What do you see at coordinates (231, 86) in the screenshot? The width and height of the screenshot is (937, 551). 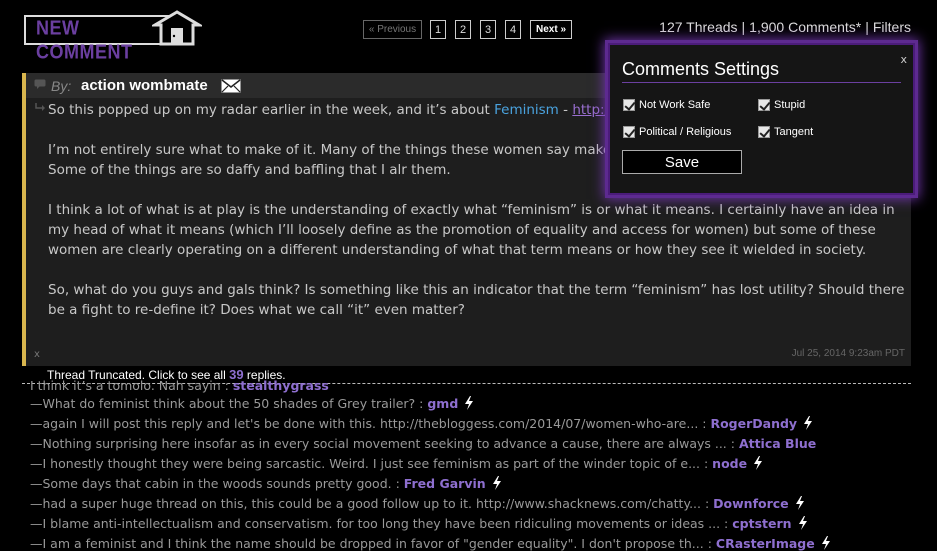 I see `mail-icon` at bounding box center [231, 86].